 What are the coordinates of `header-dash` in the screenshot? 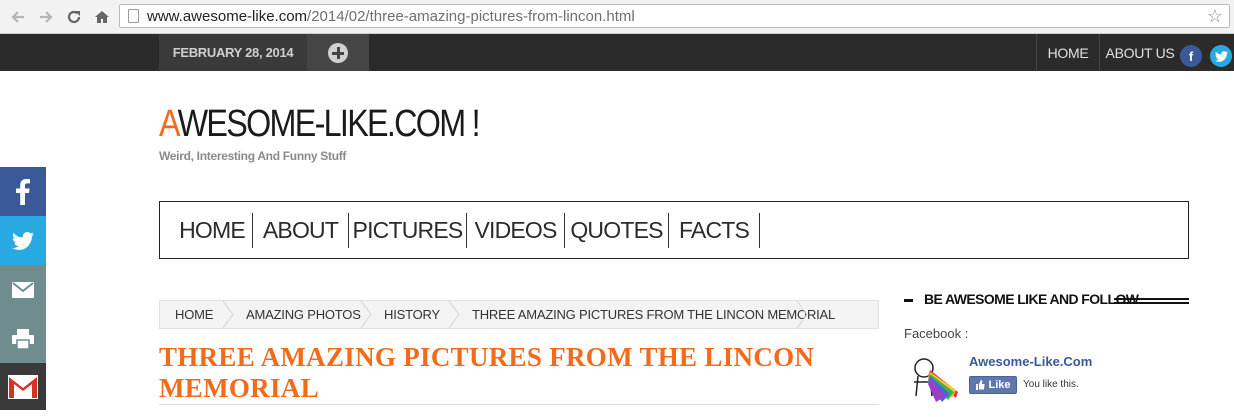 It's located at (908, 300).